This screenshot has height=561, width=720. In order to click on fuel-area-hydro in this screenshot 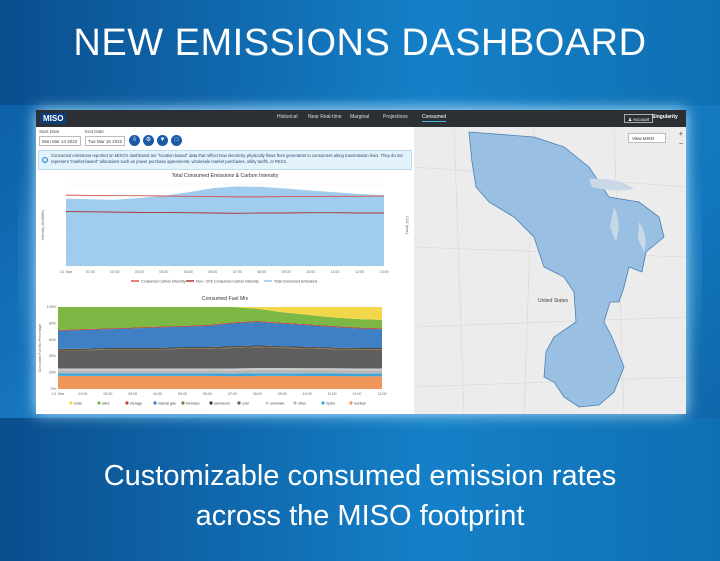, I will do `click(220, 375)`.